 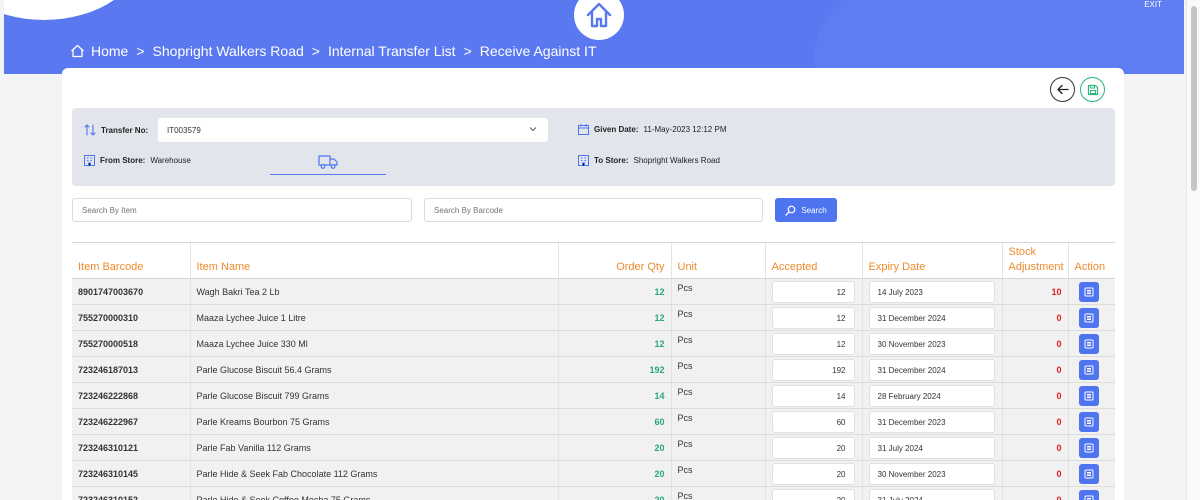 I want to click on breadcrumb-home: Home, so click(x=109, y=51).